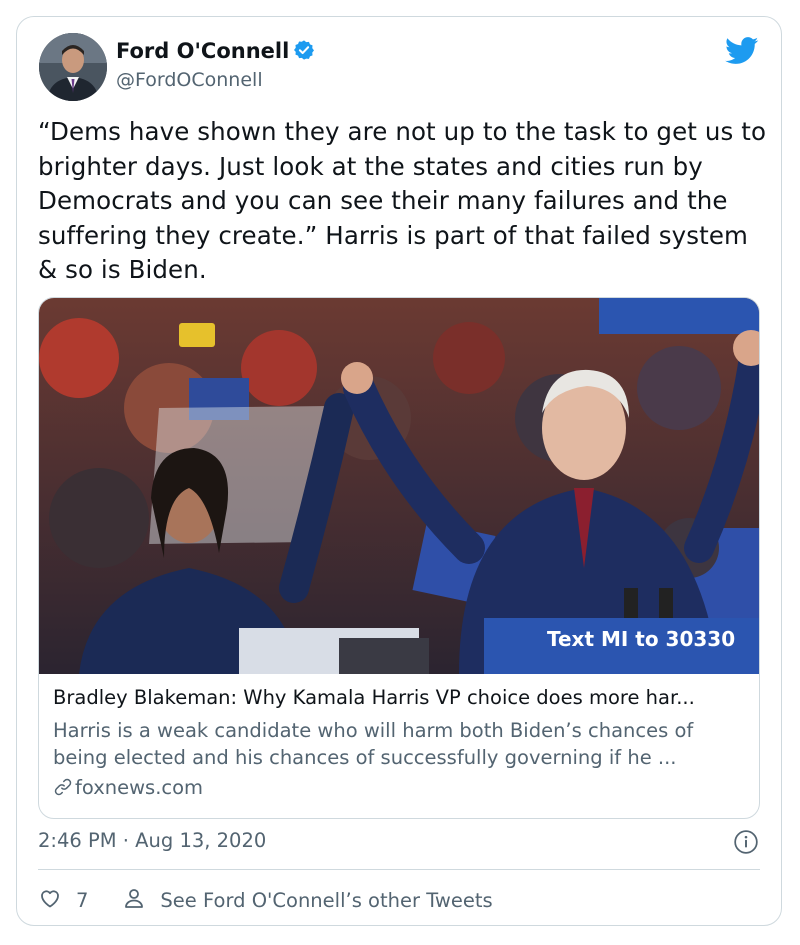  I want to click on heart-icon, so click(50, 900).